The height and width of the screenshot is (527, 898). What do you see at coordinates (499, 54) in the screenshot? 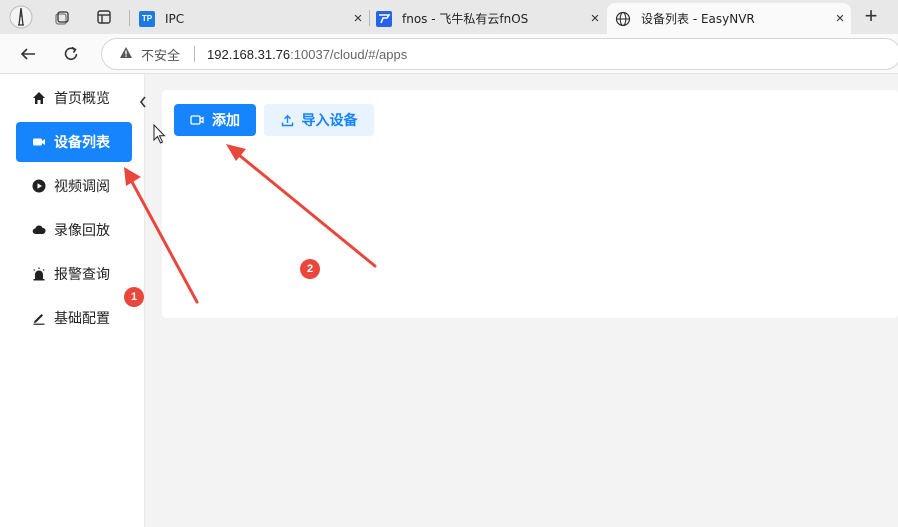
I see `url-input: 不安全 192.168.31.76 :10037/cloud/#/apps` at bounding box center [499, 54].